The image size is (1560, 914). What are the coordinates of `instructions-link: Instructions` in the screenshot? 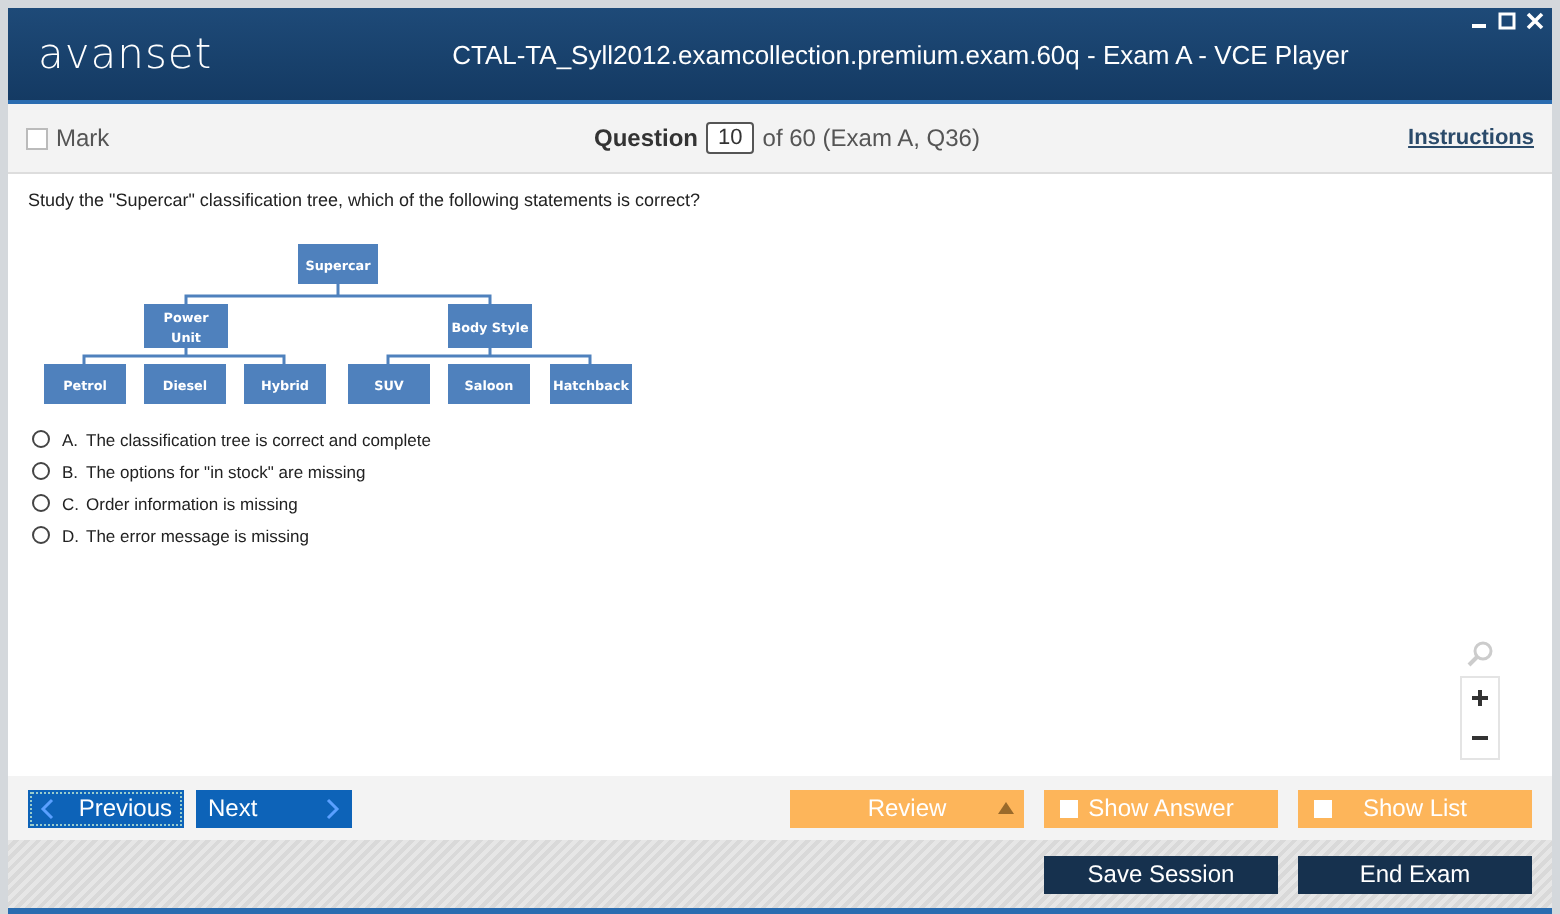 It's located at (1471, 138).